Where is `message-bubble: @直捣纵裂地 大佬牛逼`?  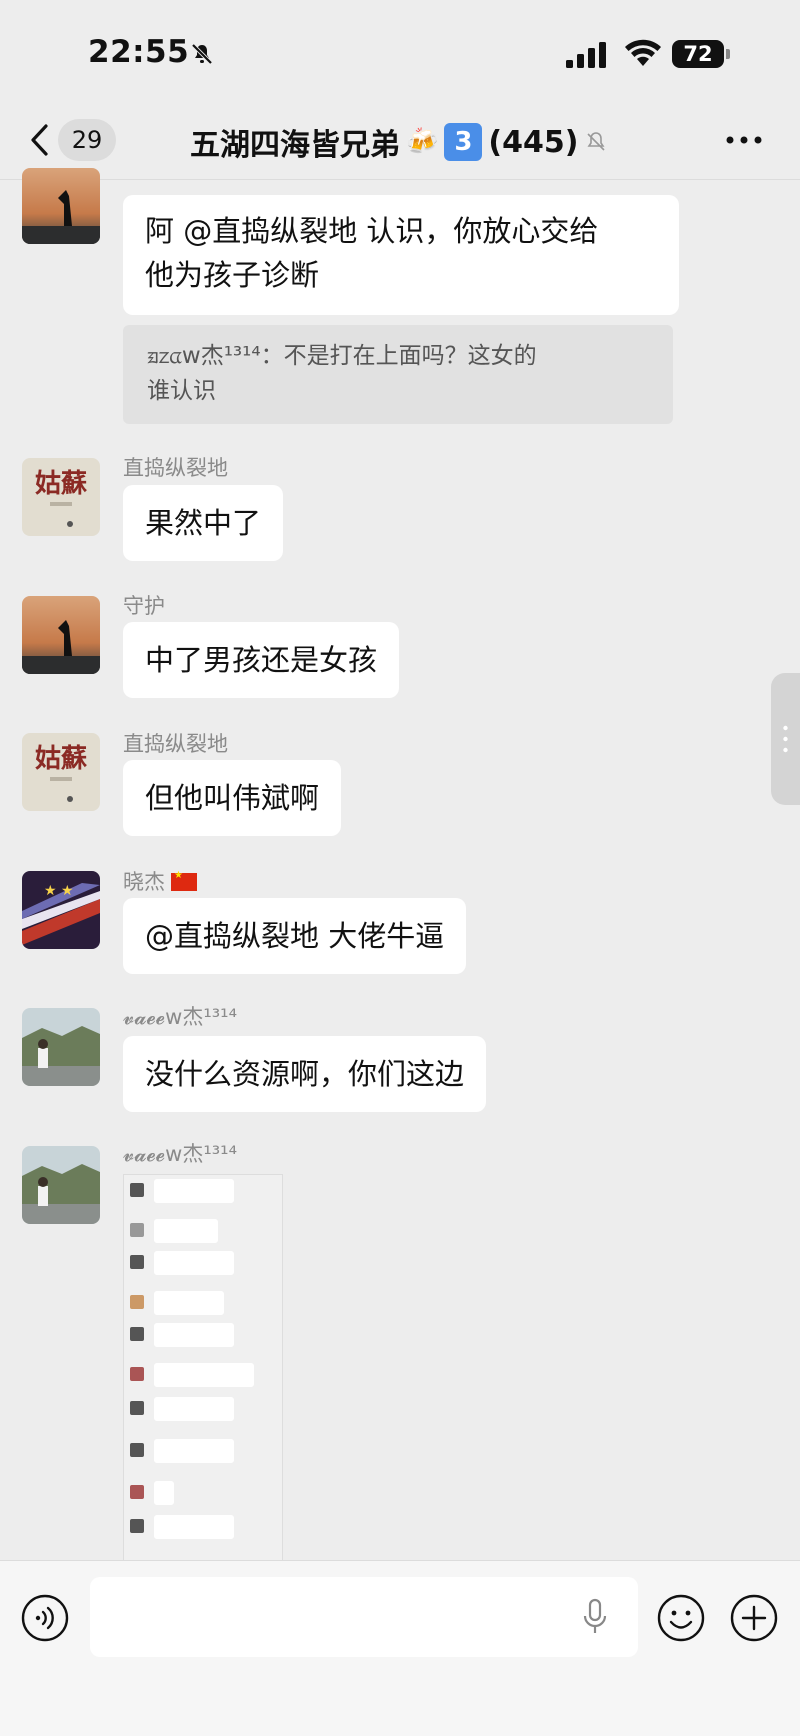
message-bubble: @直捣纵裂地 大佬牛逼 is located at coordinates (295, 936).